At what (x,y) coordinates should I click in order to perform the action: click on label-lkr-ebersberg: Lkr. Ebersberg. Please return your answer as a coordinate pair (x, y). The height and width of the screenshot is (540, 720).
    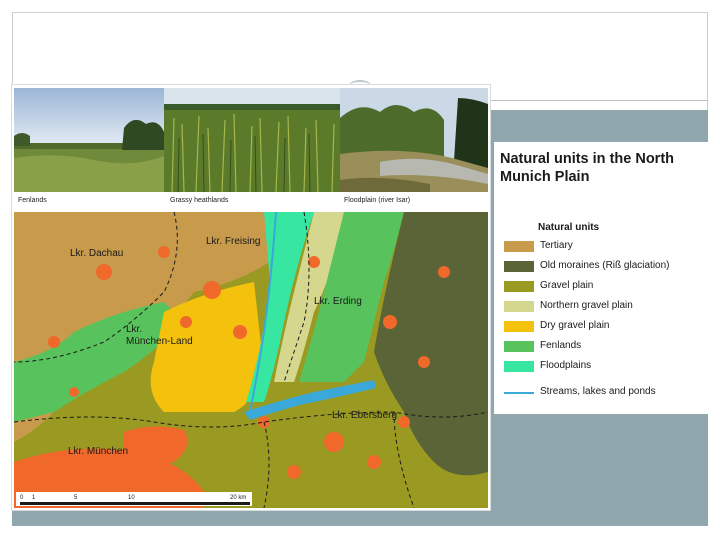
    Looking at the image, I should click on (364, 415).